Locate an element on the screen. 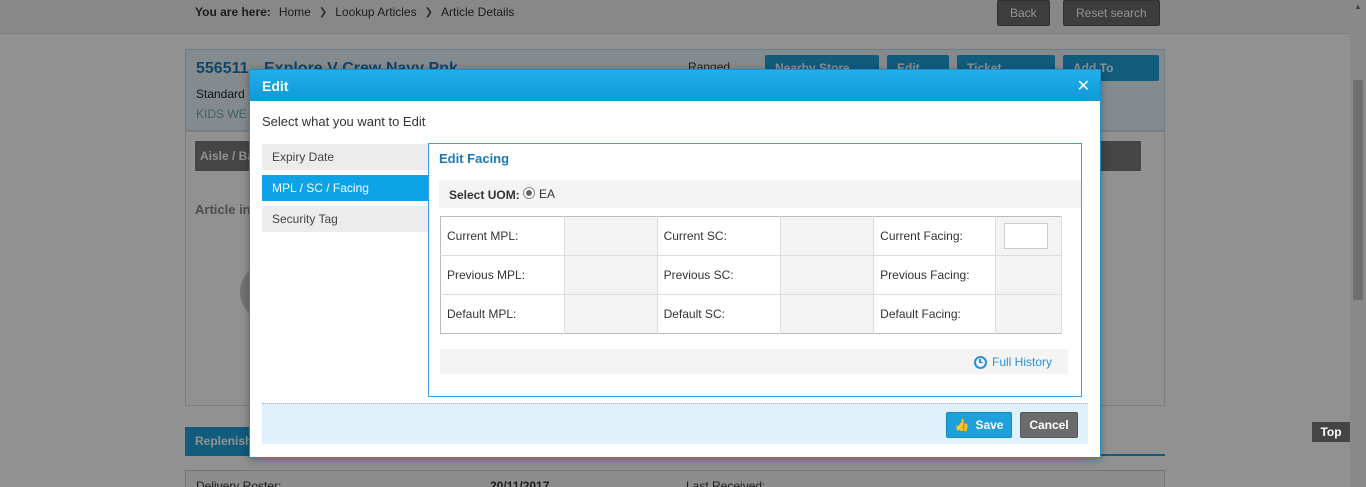 Image resolution: width=1366 pixels, height=487 pixels. default-sc-label: Default SC: is located at coordinates (719, 314).